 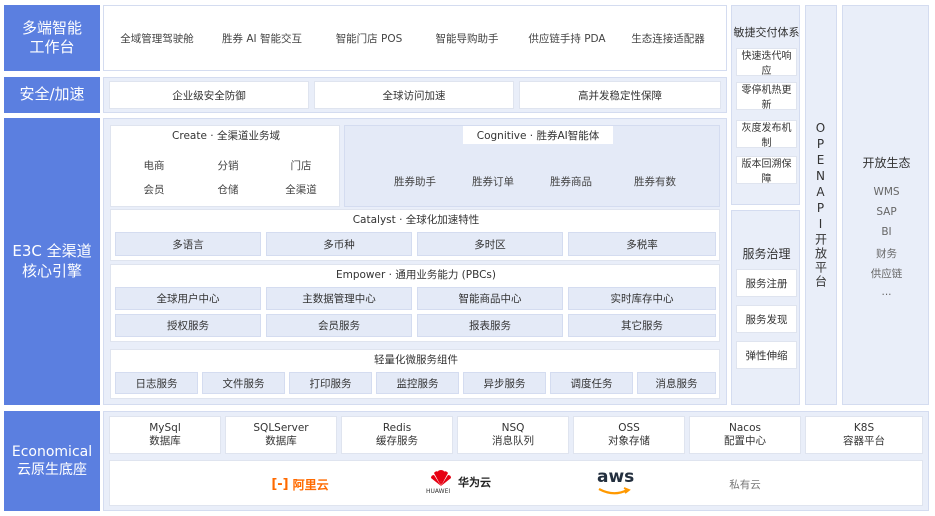 What do you see at coordinates (52, 261) in the screenshot?
I see `core-engine-label: E3C 全渠道 核心引擎` at bounding box center [52, 261].